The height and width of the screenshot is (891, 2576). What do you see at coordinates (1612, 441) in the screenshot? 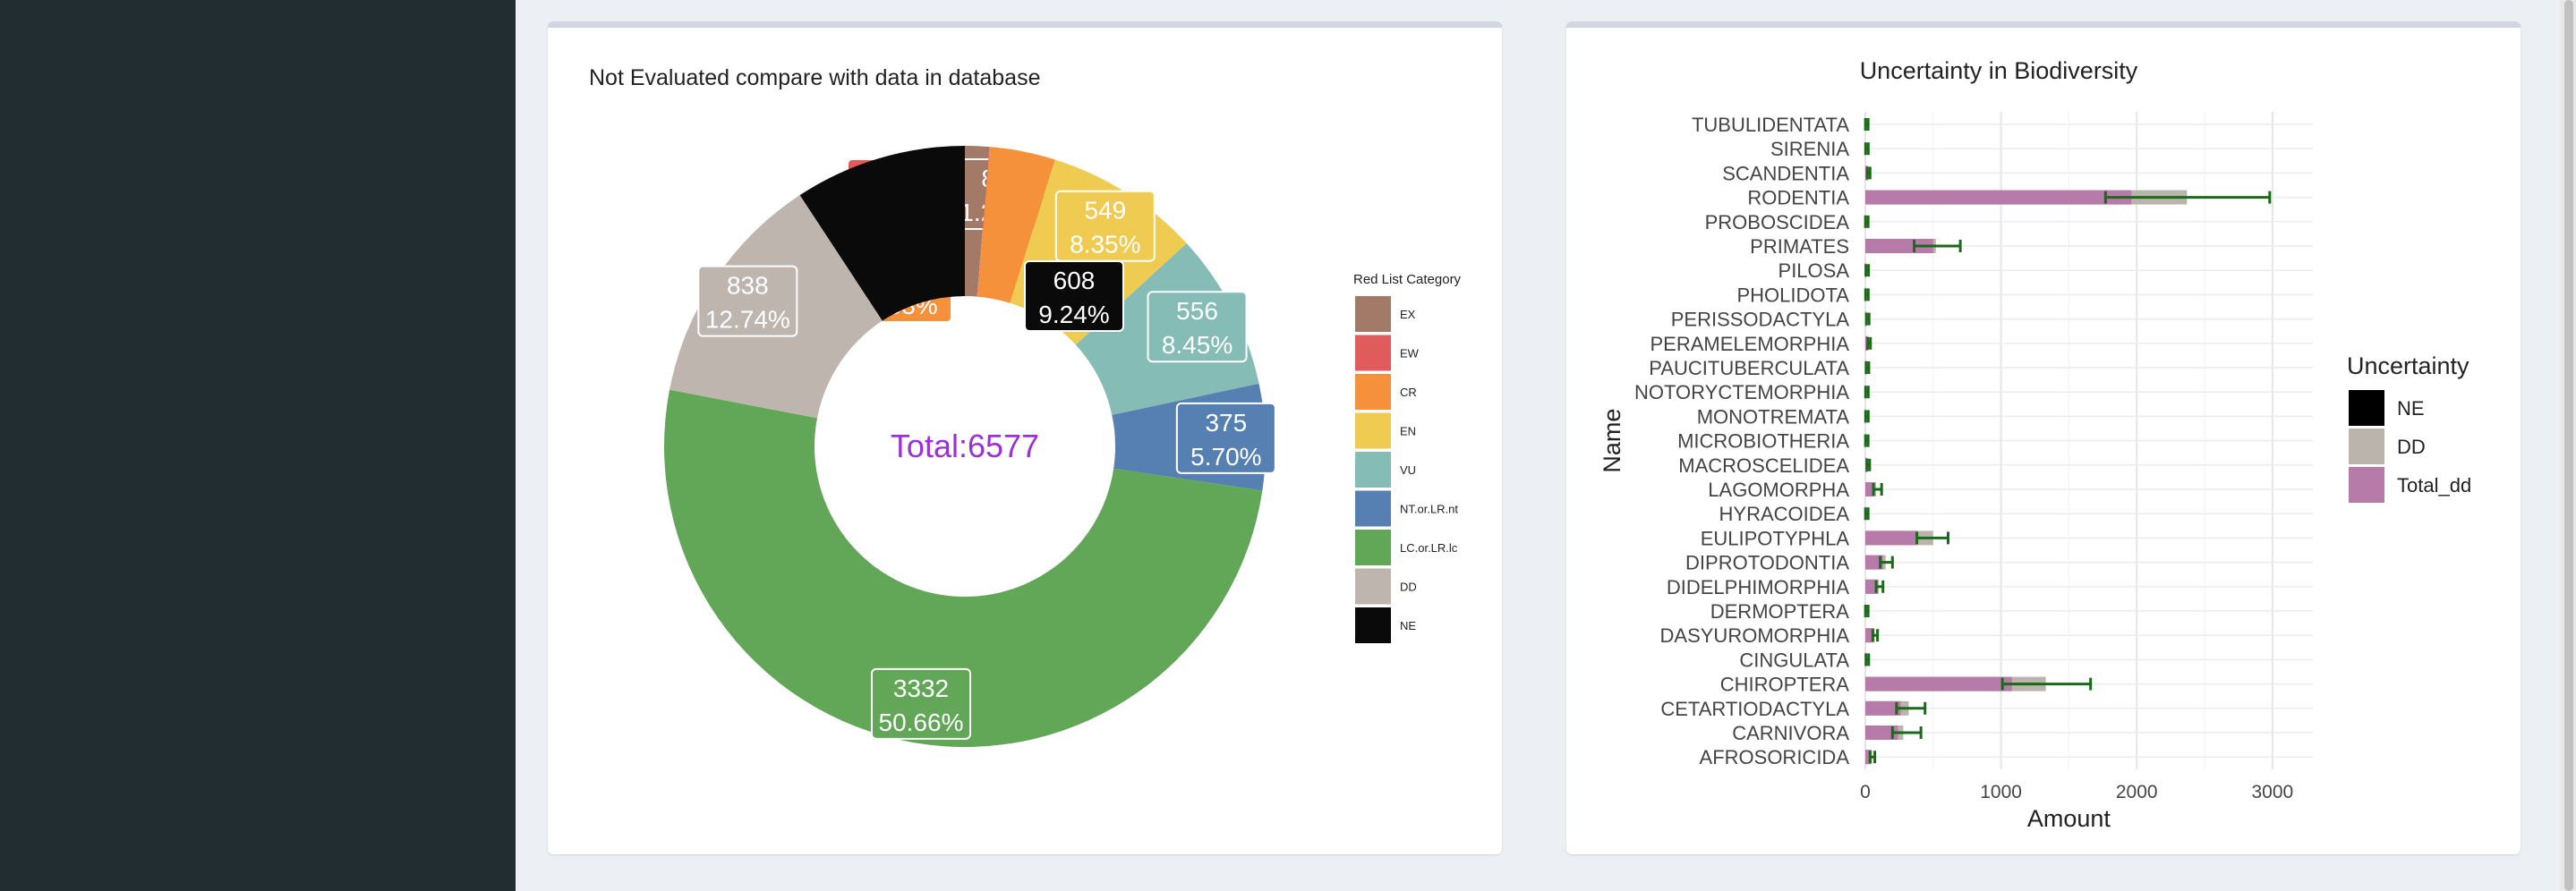
I see `bar-y-axis-label: Name` at bounding box center [1612, 441].